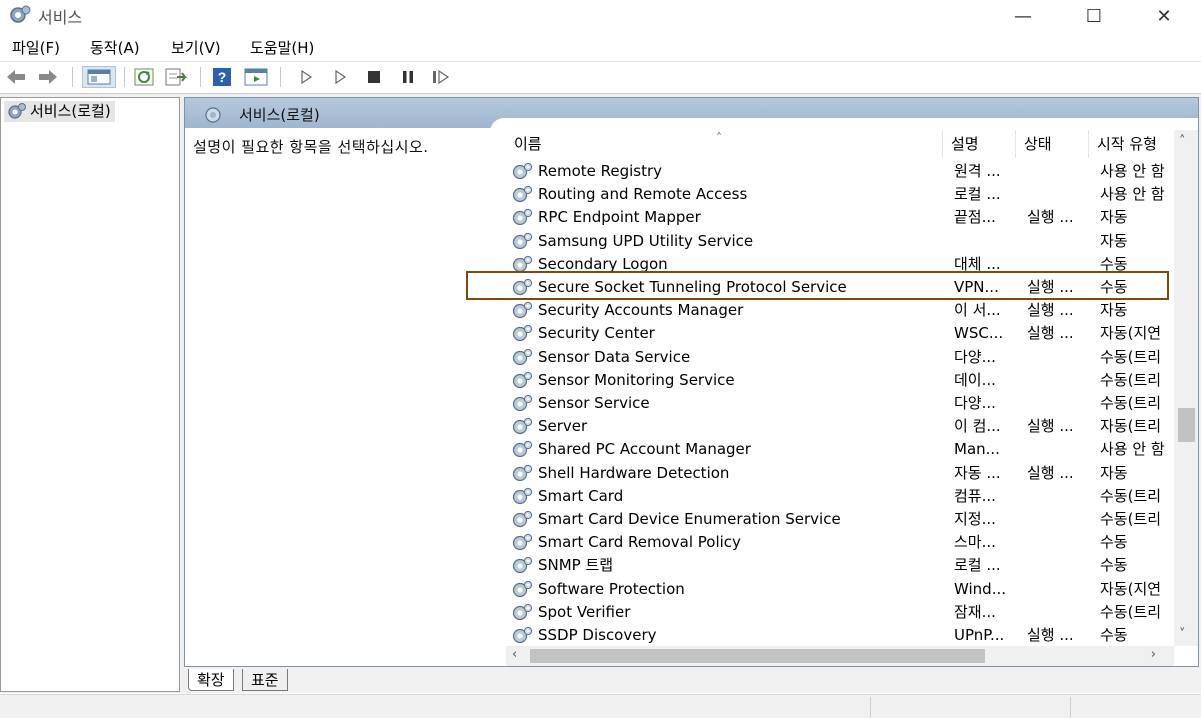  Describe the element at coordinates (600, 76) in the screenshot. I see `toolbar: ?` at that location.